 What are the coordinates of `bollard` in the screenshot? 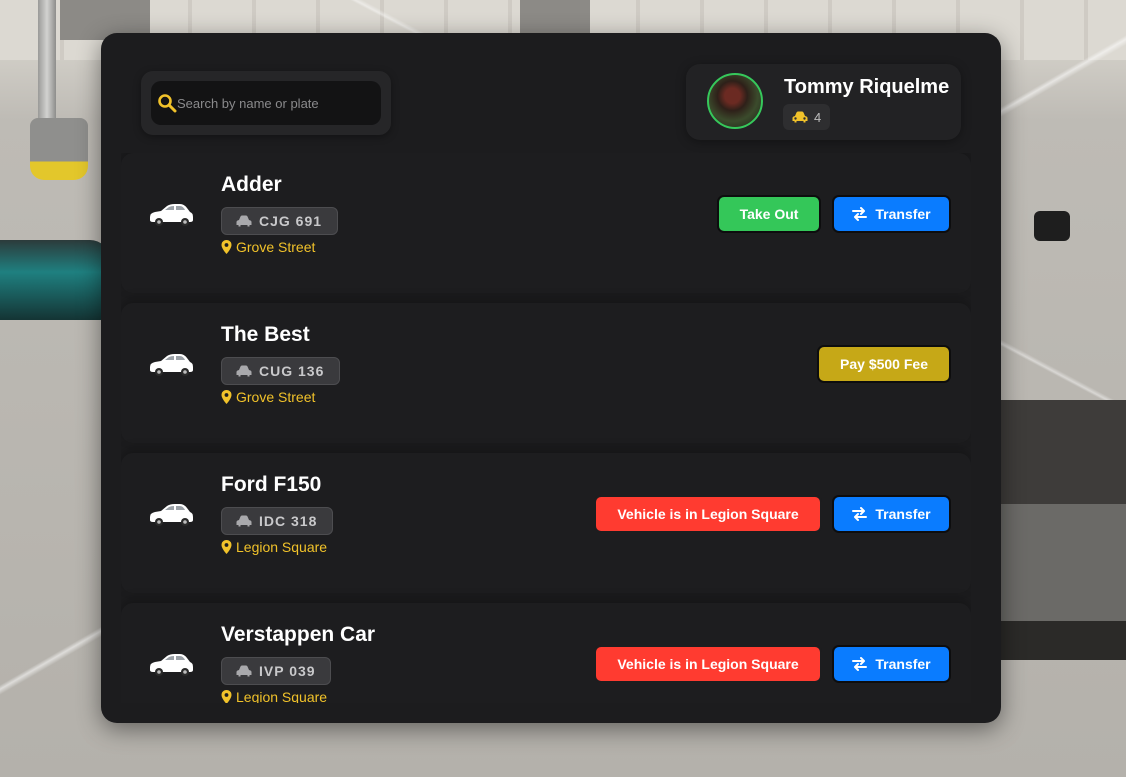 It's located at (59, 149).